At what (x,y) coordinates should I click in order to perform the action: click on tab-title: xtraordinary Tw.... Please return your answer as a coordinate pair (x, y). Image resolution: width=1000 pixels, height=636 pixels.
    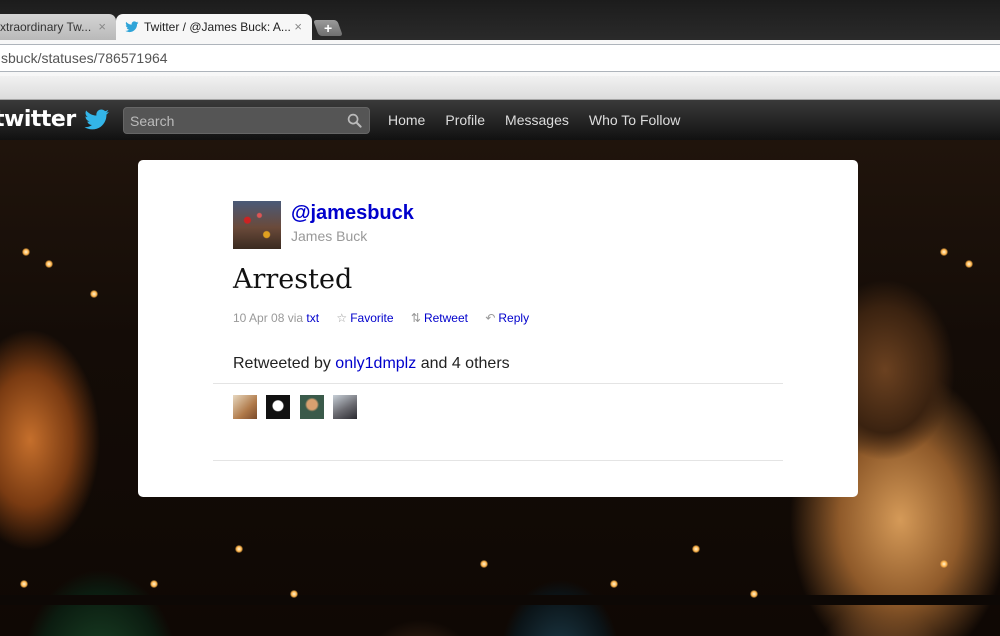
    Looking at the image, I should click on (46, 27).